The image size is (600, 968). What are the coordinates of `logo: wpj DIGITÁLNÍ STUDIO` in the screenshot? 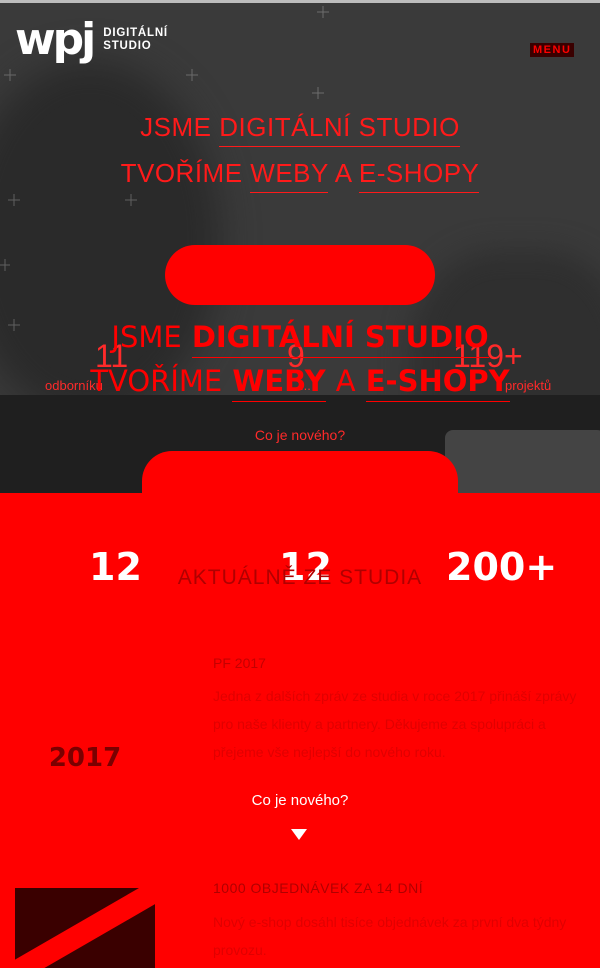 It's located at (91, 40).